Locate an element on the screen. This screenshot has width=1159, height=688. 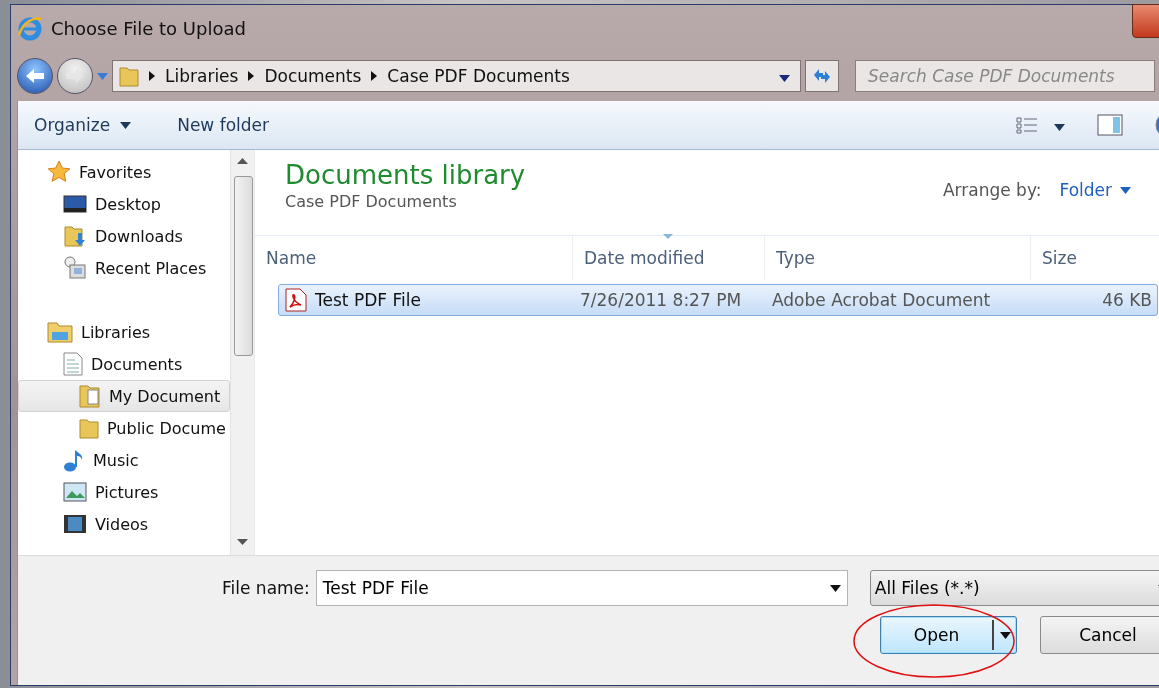
file-name-field: Test PDF File is located at coordinates (581, 588).